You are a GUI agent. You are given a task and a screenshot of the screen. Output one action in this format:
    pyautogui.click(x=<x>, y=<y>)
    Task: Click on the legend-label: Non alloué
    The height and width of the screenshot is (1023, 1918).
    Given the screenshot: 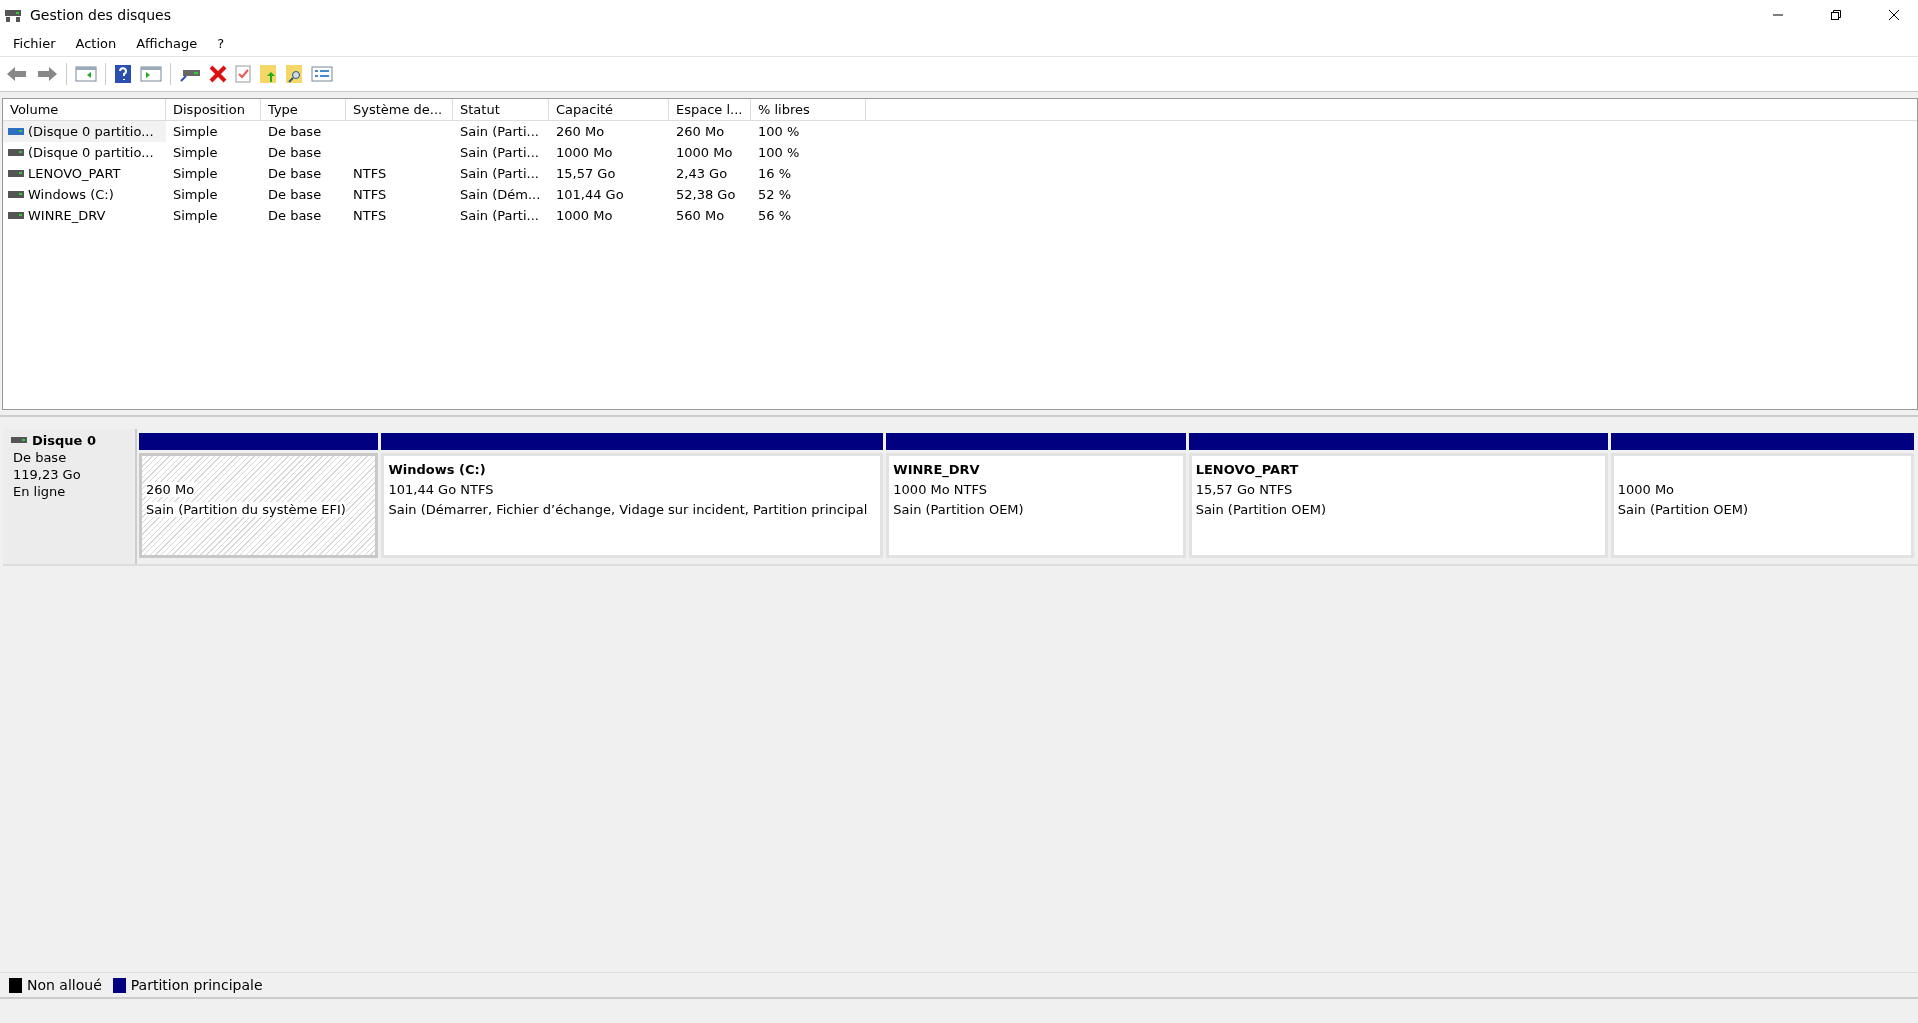 What is the action you would take?
    pyautogui.click(x=64, y=985)
    